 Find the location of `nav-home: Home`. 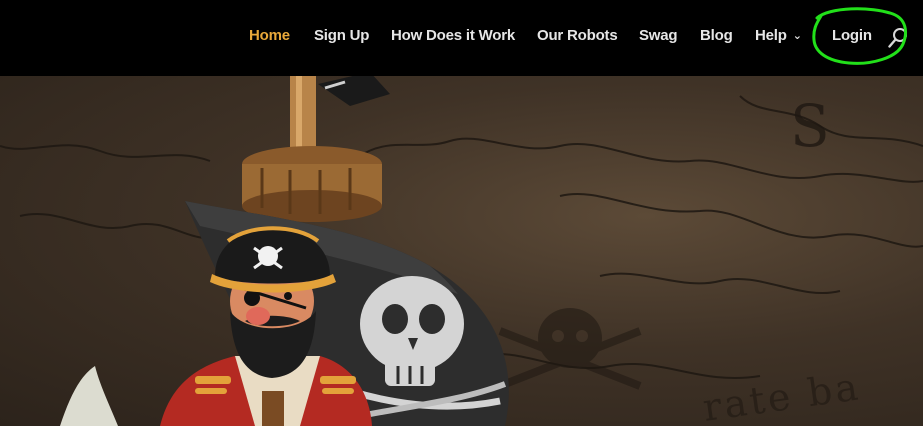

nav-home: Home is located at coordinates (269, 35).